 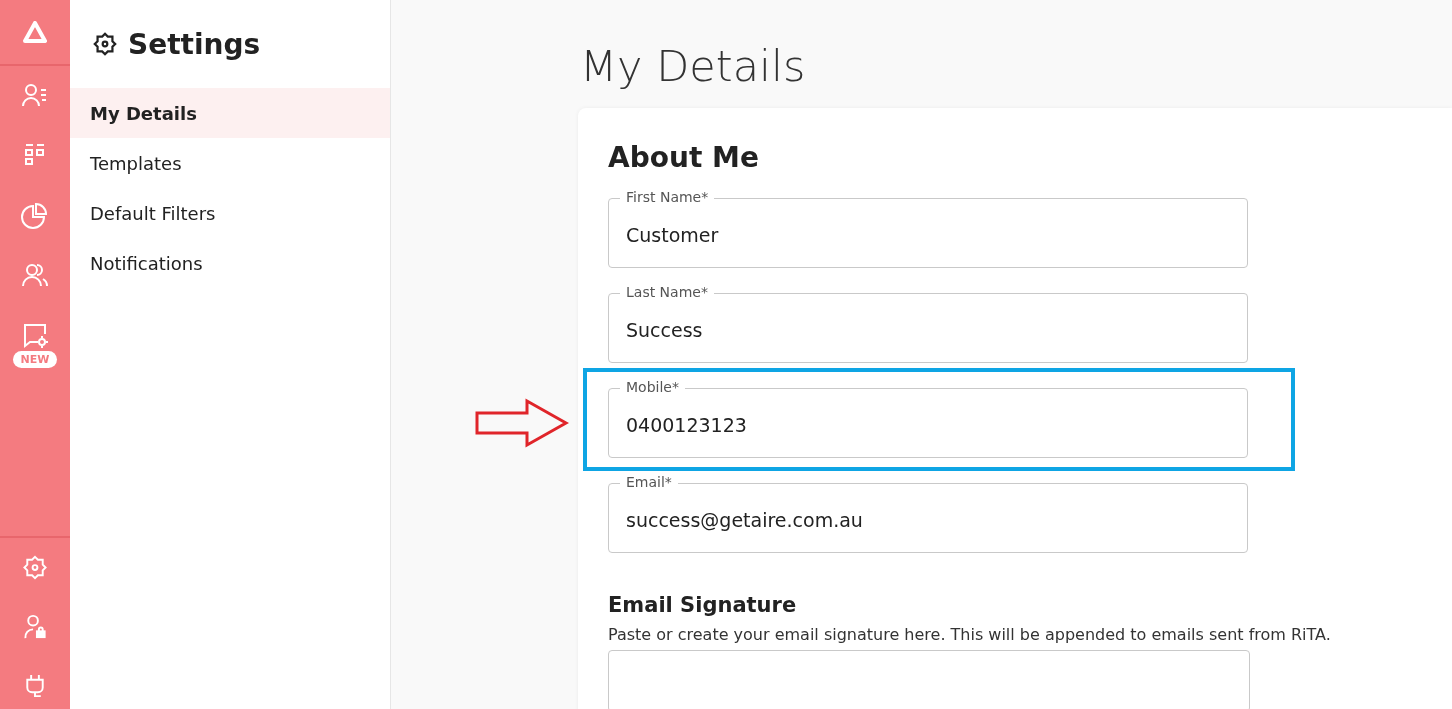 I want to click on section-description: Paste or create your email signature here. This will be appended to emails sent from RiTA., so click(x=970, y=634).